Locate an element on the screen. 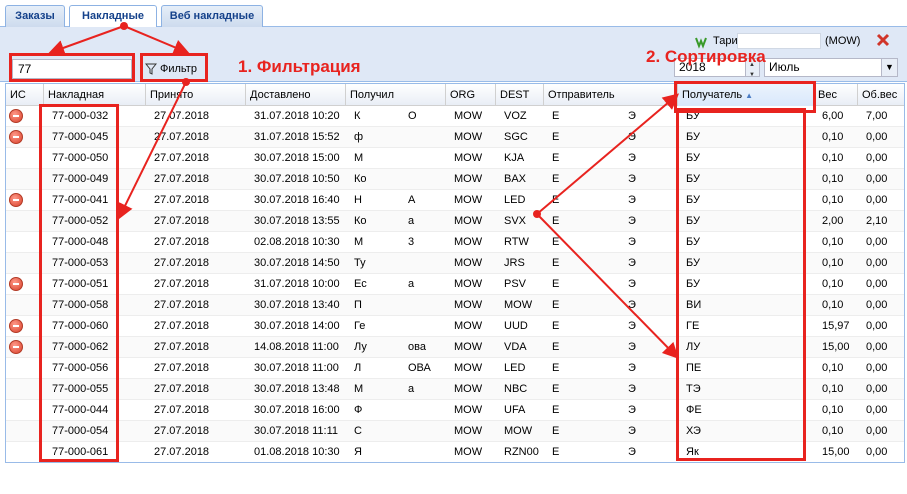 Image resolution: width=907 pixels, height=494 pixels. cell-dest: NBC is located at coordinates (516, 389).